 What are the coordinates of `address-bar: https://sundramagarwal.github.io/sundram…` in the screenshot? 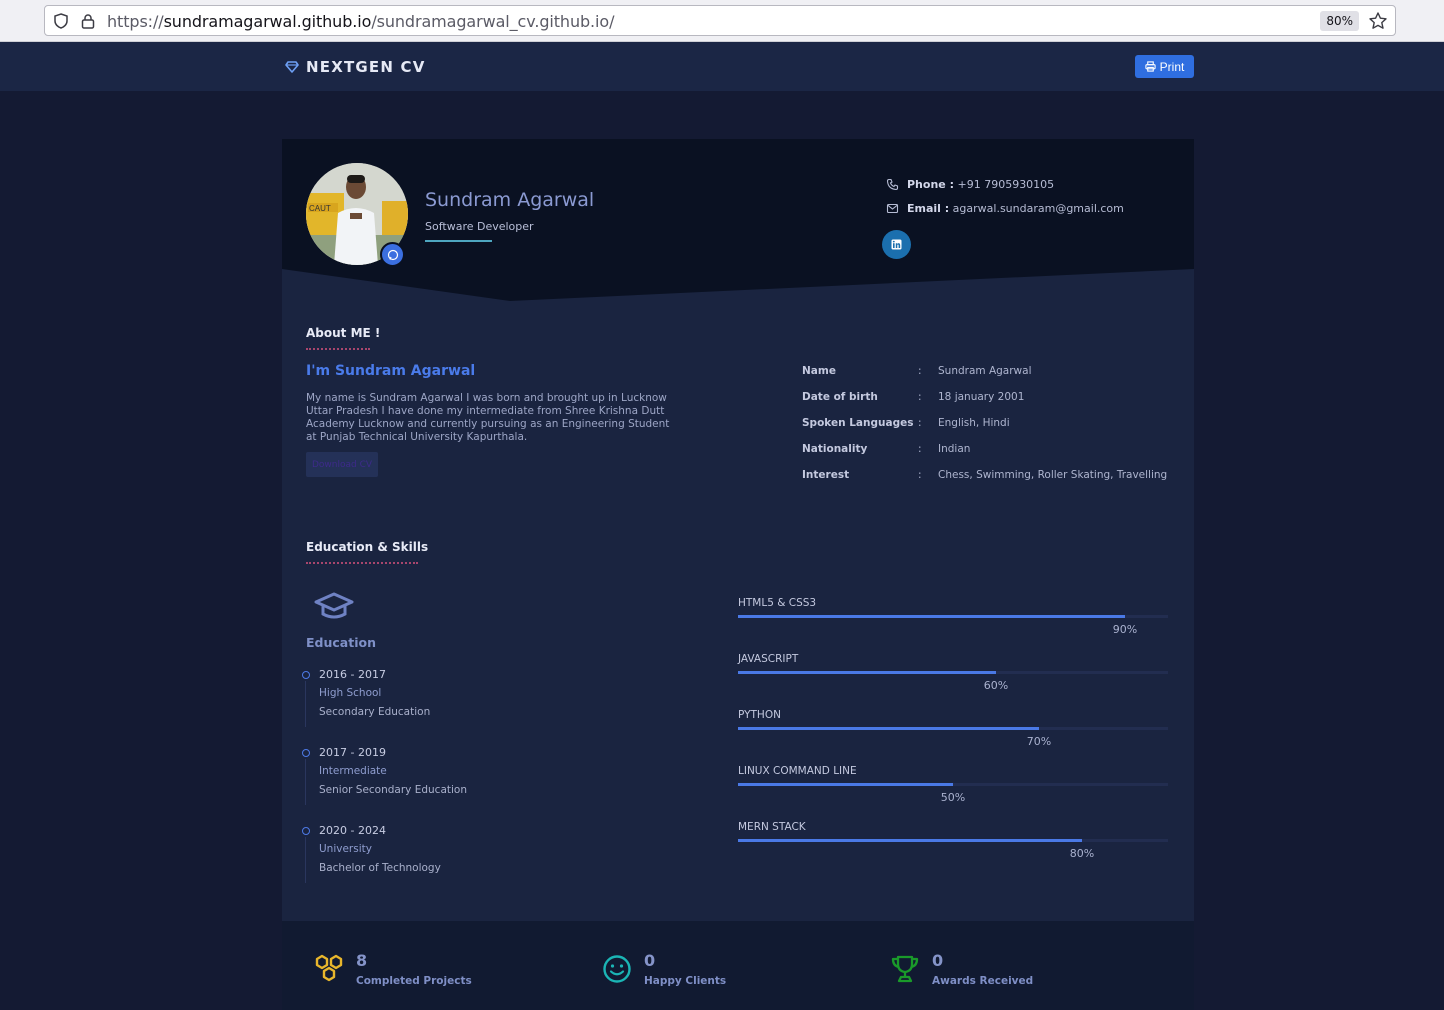 It's located at (720, 20).